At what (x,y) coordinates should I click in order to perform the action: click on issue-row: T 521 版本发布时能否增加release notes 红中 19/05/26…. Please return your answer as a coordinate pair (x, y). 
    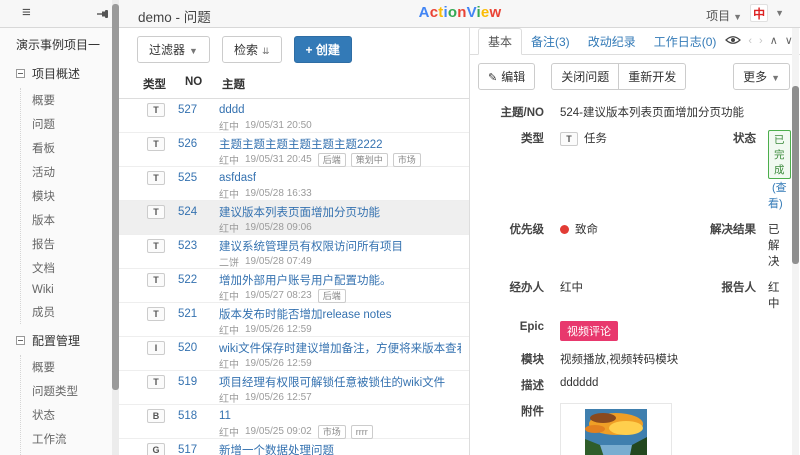
    Looking at the image, I should click on (294, 320).